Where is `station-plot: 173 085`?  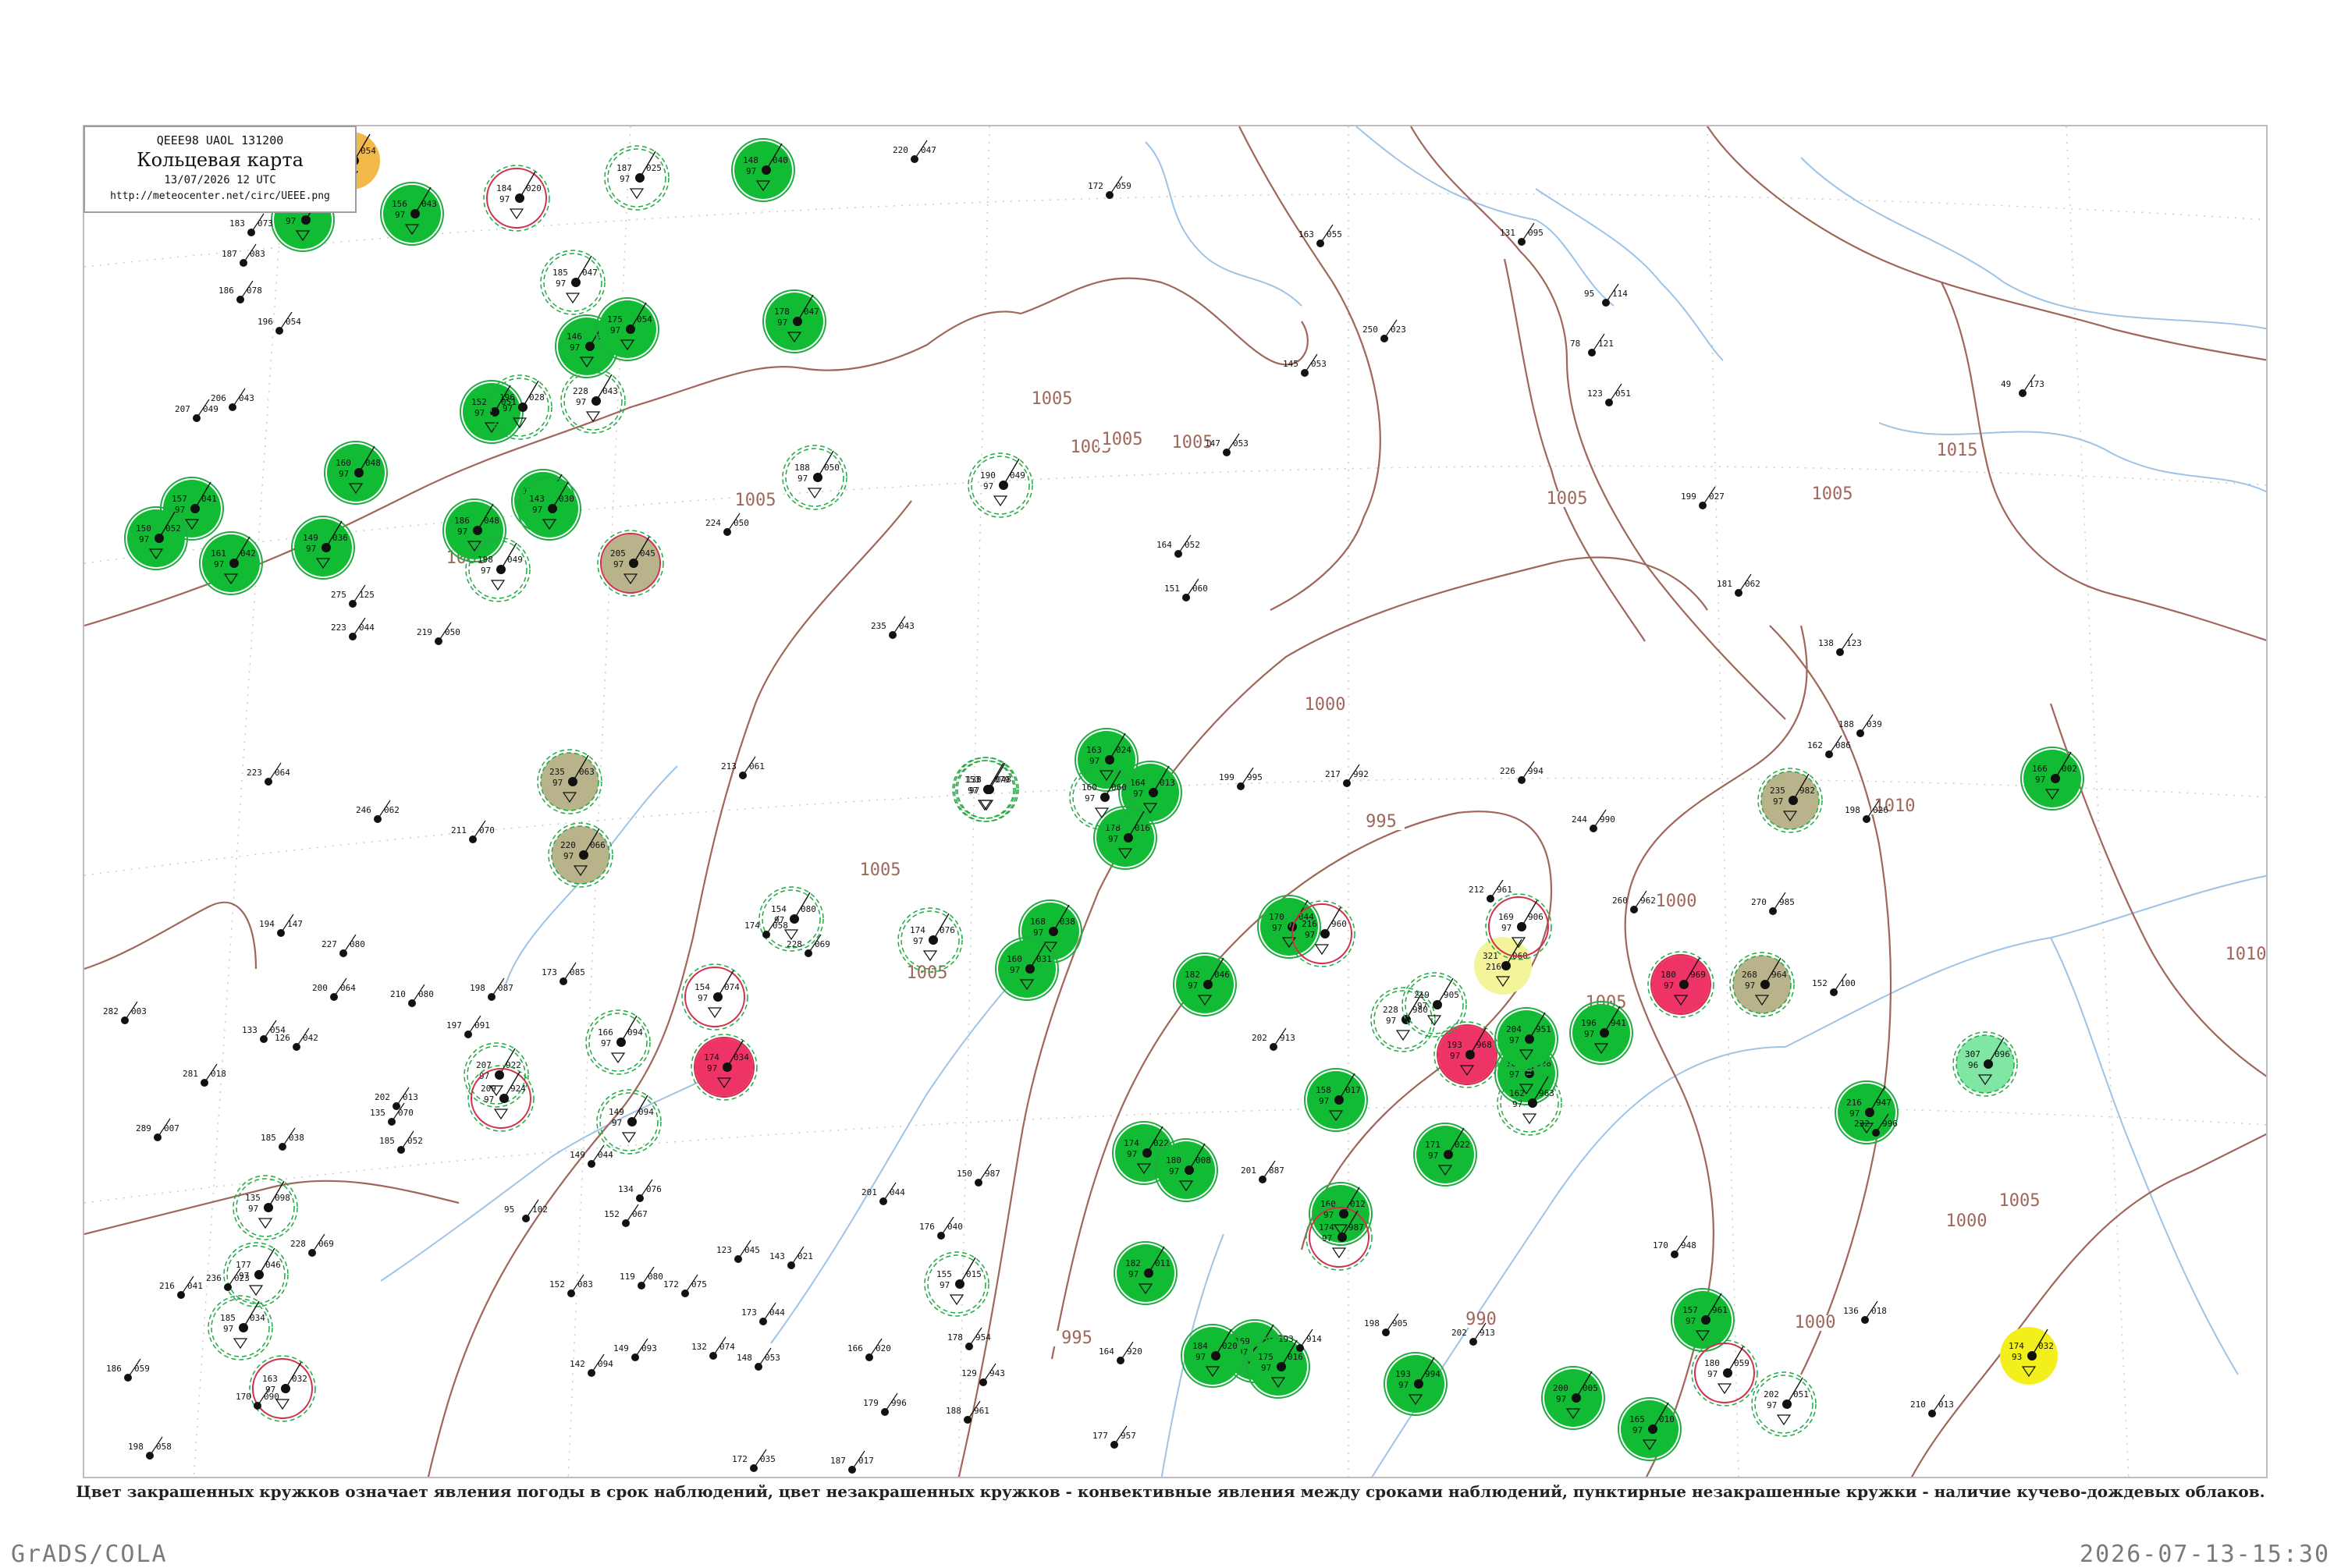 station-plot: 173 085 is located at coordinates (563, 974).